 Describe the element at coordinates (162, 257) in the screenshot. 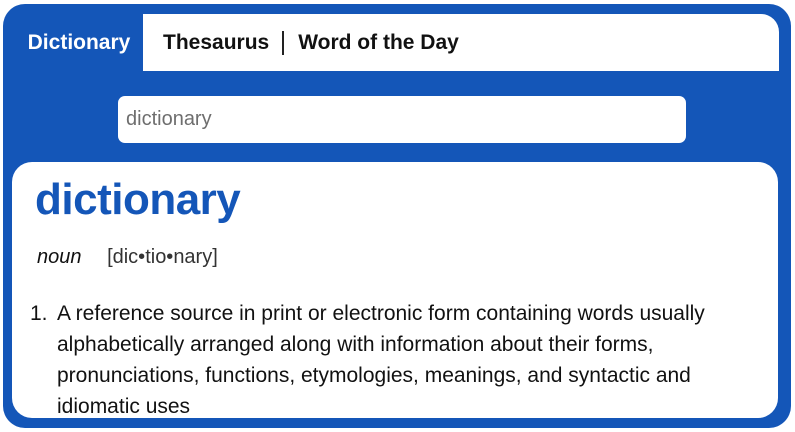

I see `pronunciation: [dic•tio•nary]` at that location.